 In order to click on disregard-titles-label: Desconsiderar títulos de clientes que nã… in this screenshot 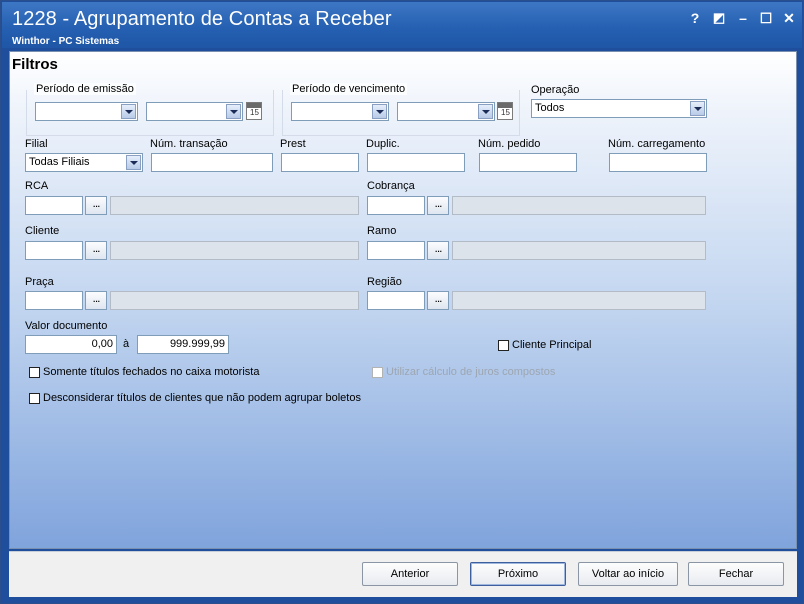, I will do `click(202, 398)`.